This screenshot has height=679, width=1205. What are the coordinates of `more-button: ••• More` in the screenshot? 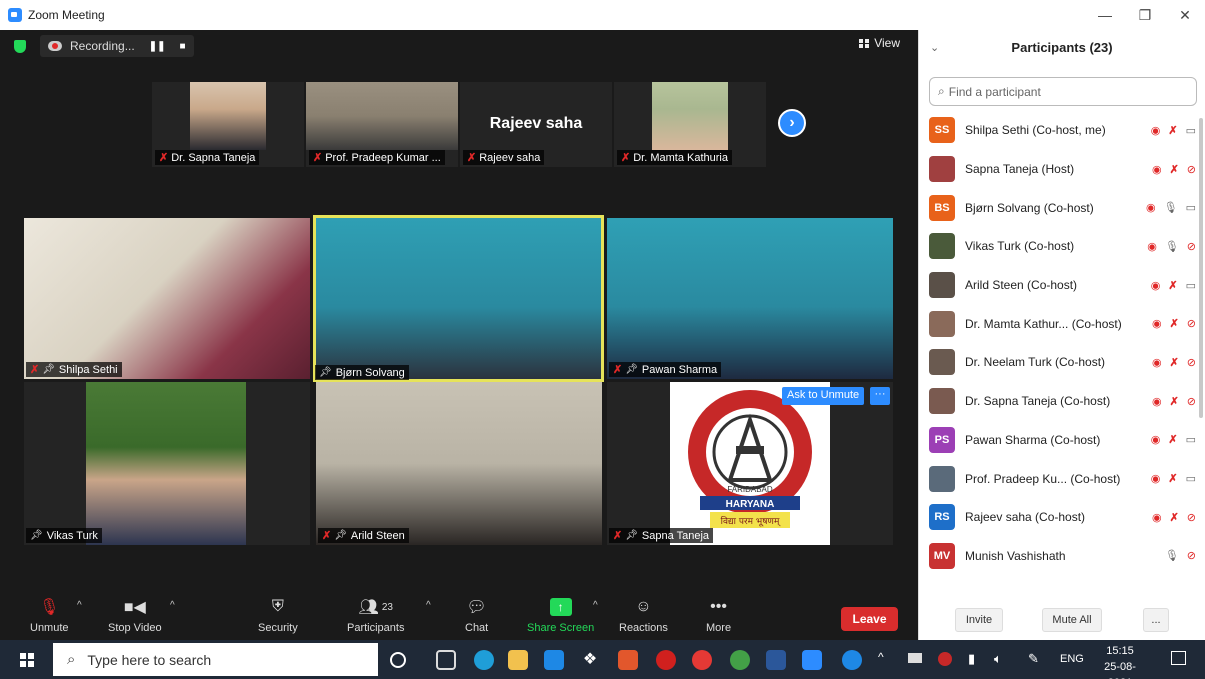 It's located at (718, 615).